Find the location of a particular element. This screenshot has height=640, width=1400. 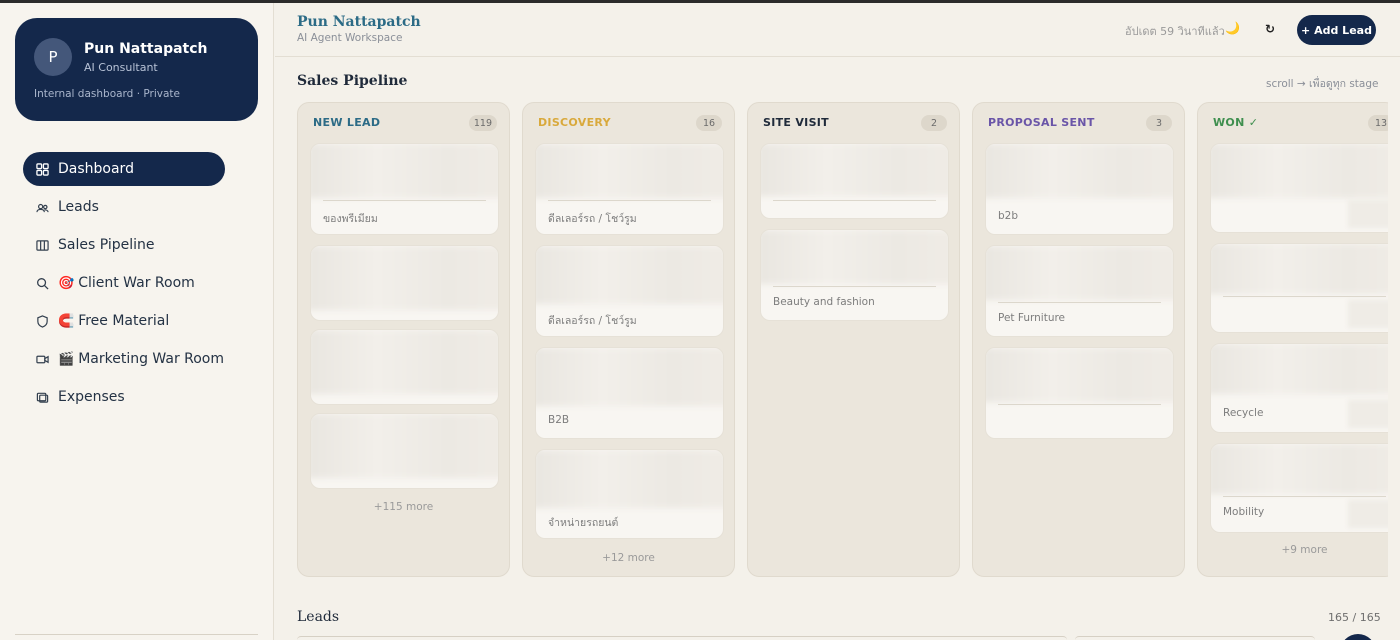

card-tag: Mobility is located at coordinates (1244, 512).